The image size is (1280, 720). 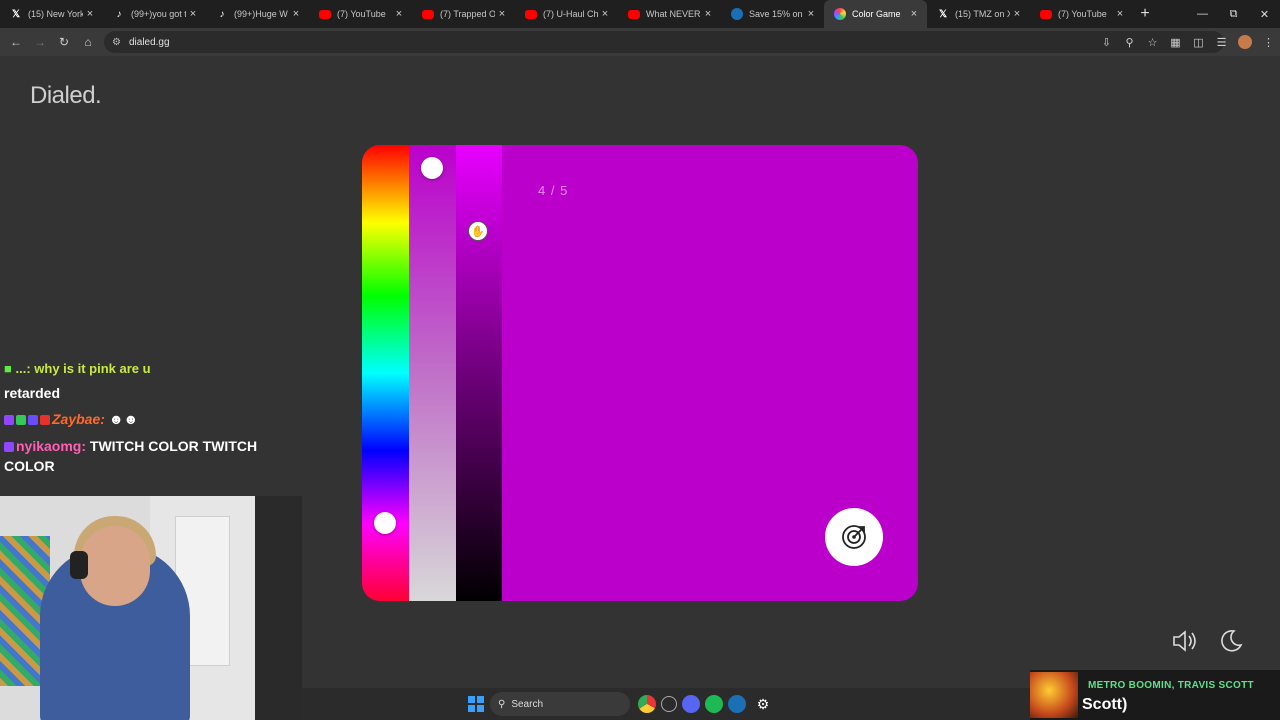 I want to click on zoom-icon: ⚲, so click(x=1129, y=42).